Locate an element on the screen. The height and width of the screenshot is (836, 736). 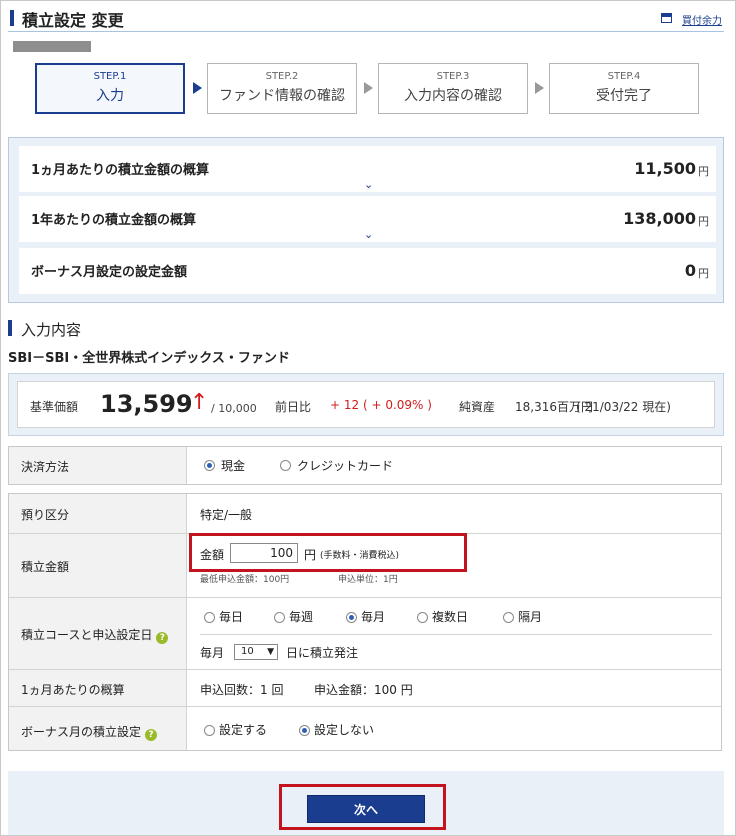
bonus-off-radio is located at coordinates (304, 730).